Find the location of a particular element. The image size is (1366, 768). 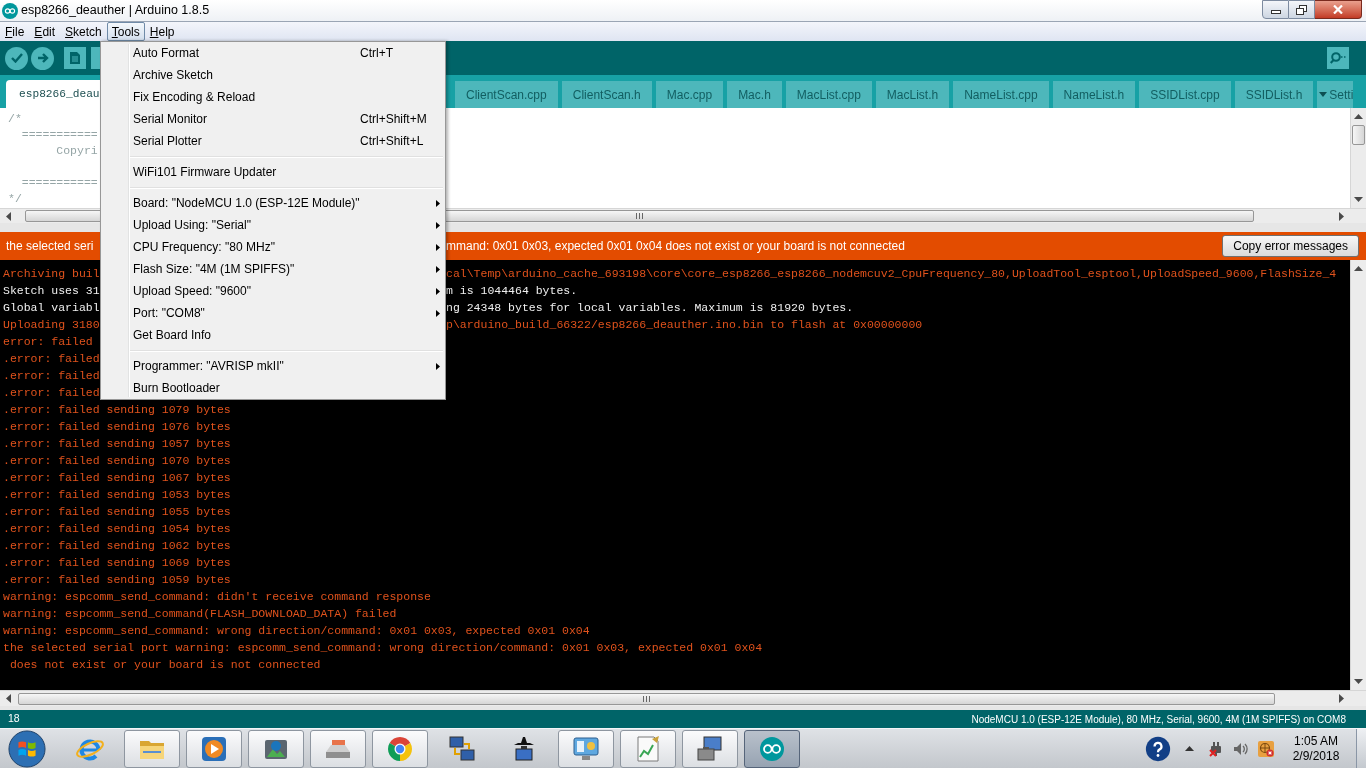

horizontal-scrollbar is located at coordinates (683, 698).